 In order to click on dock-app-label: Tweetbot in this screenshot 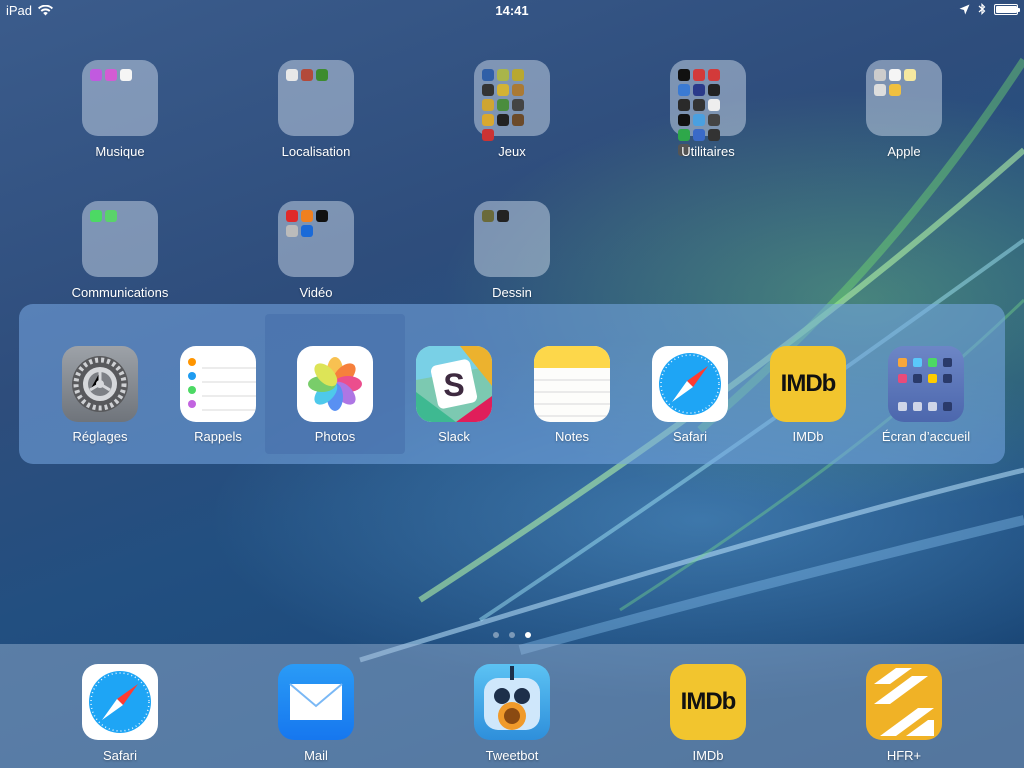, I will do `click(512, 755)`.